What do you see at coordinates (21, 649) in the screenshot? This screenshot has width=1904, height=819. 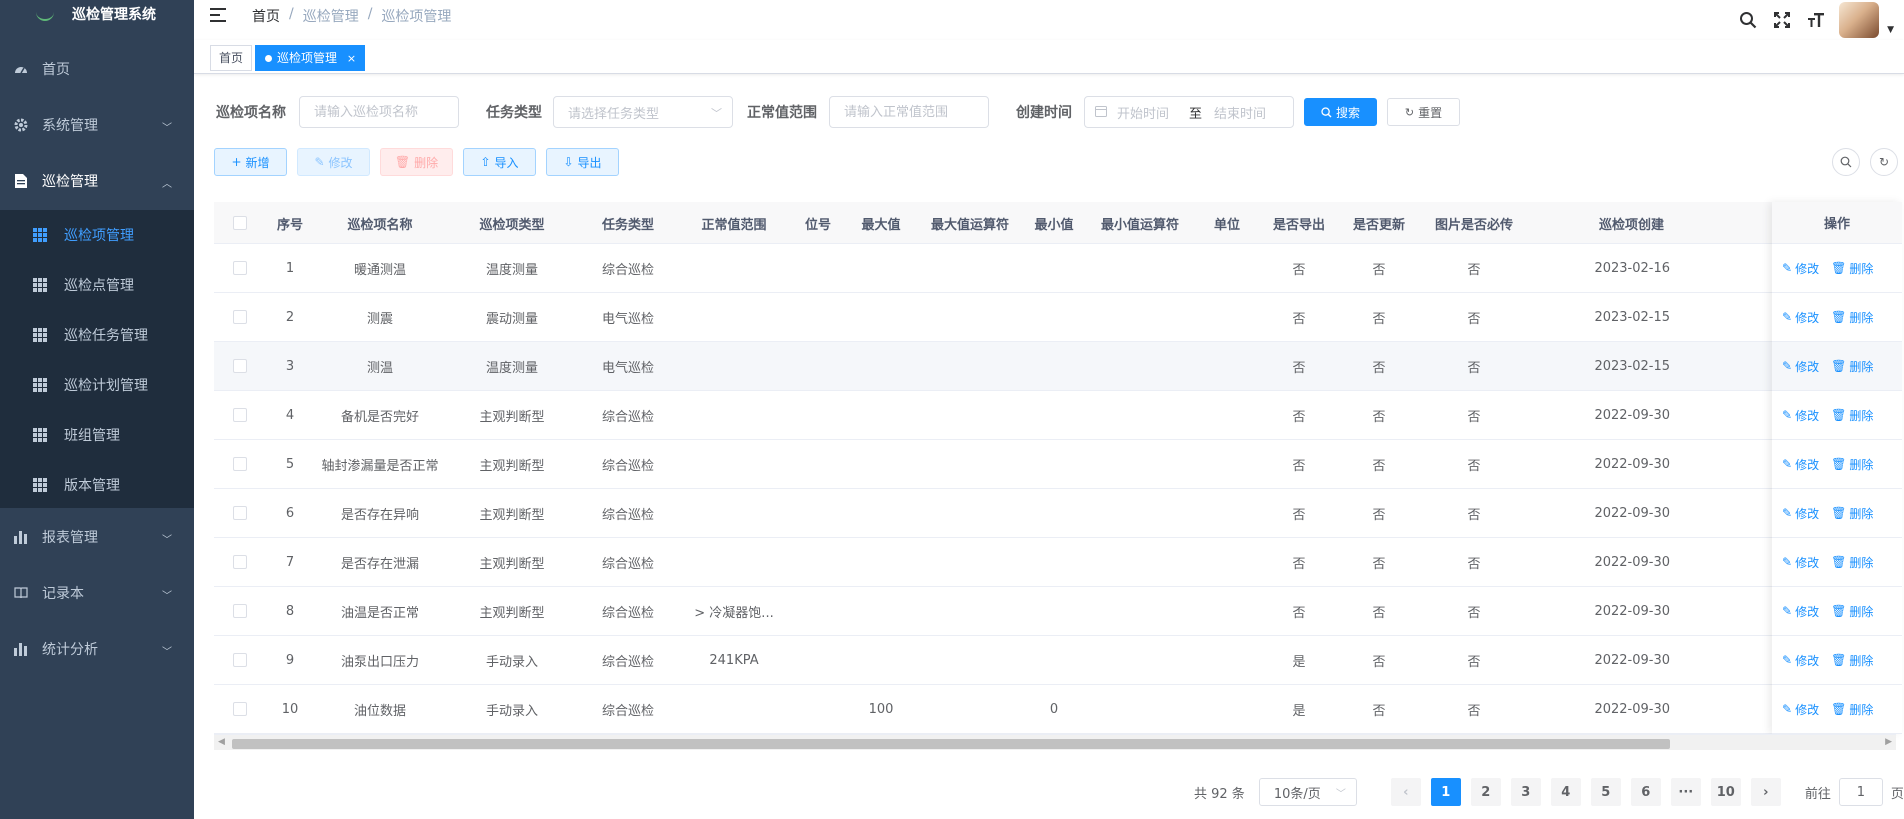 I see `bar-chart-icon` at bounding box center [21, 649].